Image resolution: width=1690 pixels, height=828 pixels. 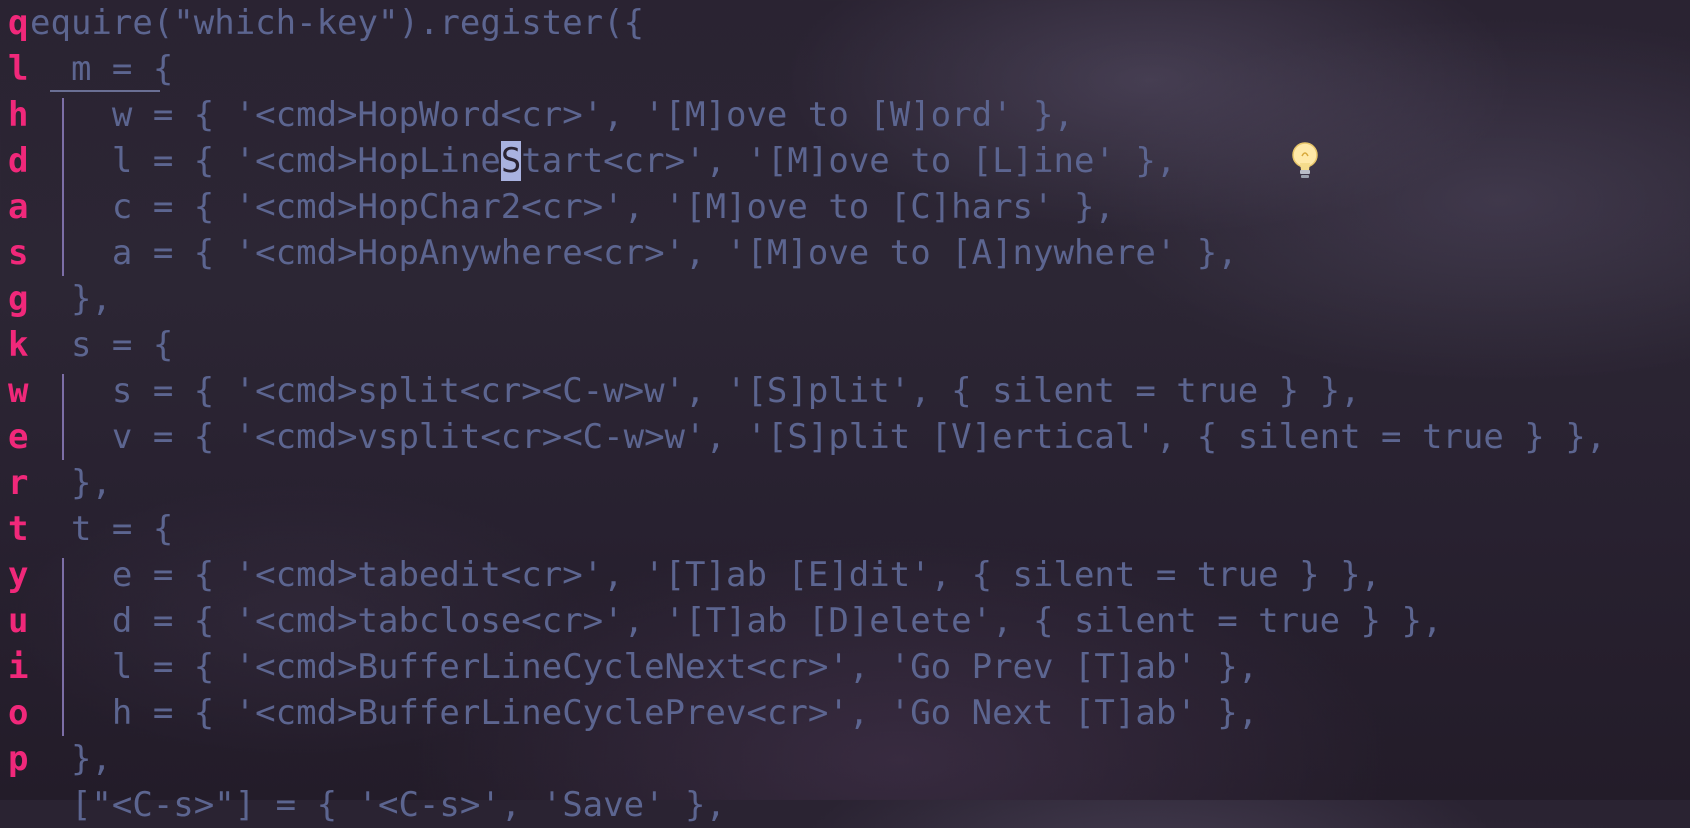 I want to click on code-line: s = {, so click(x=101, y=345).